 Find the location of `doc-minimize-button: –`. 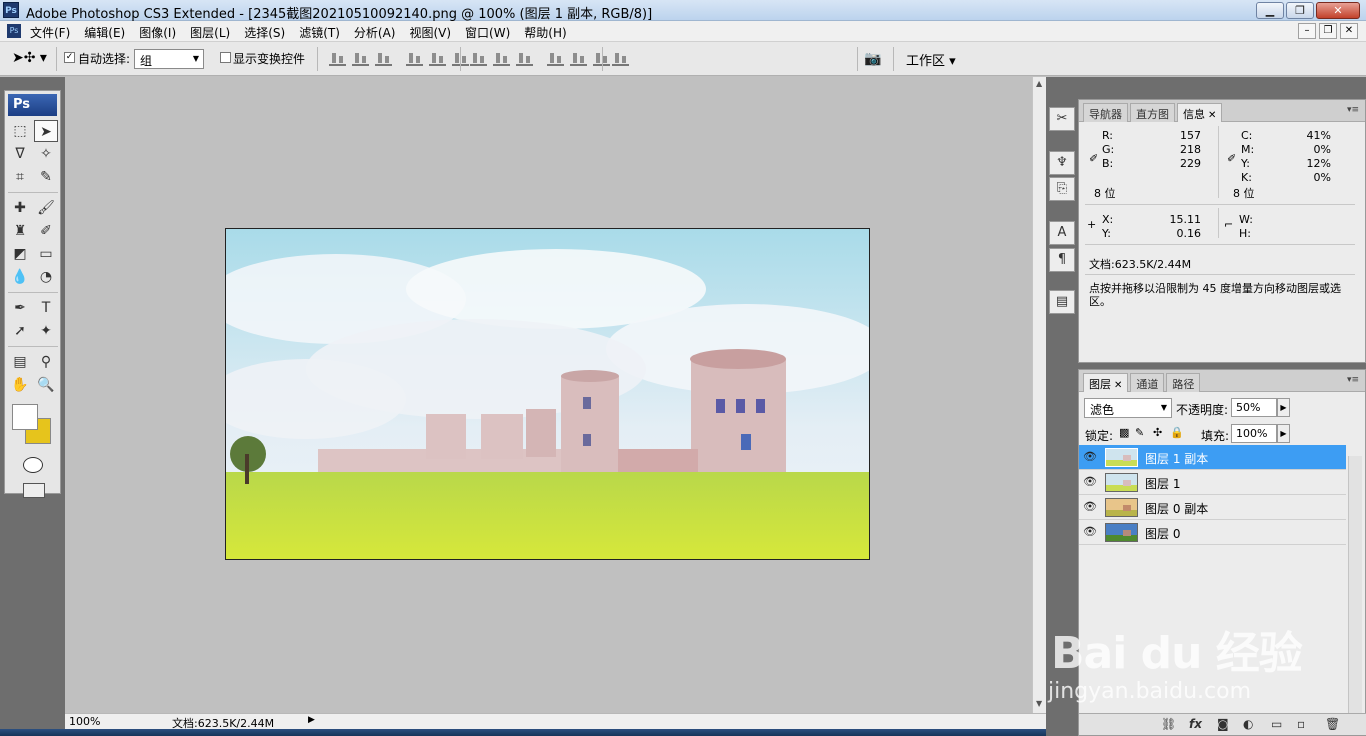

doc-minimize-button: – is located at coordinates (1307, 31).